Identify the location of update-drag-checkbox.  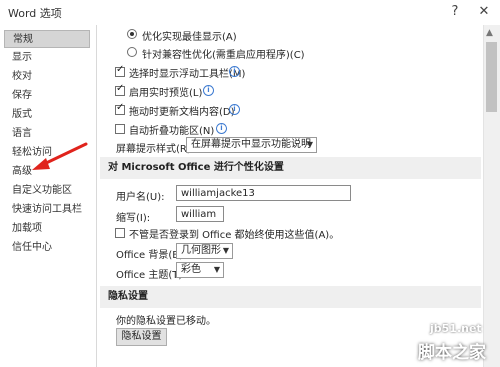
(120, 108).